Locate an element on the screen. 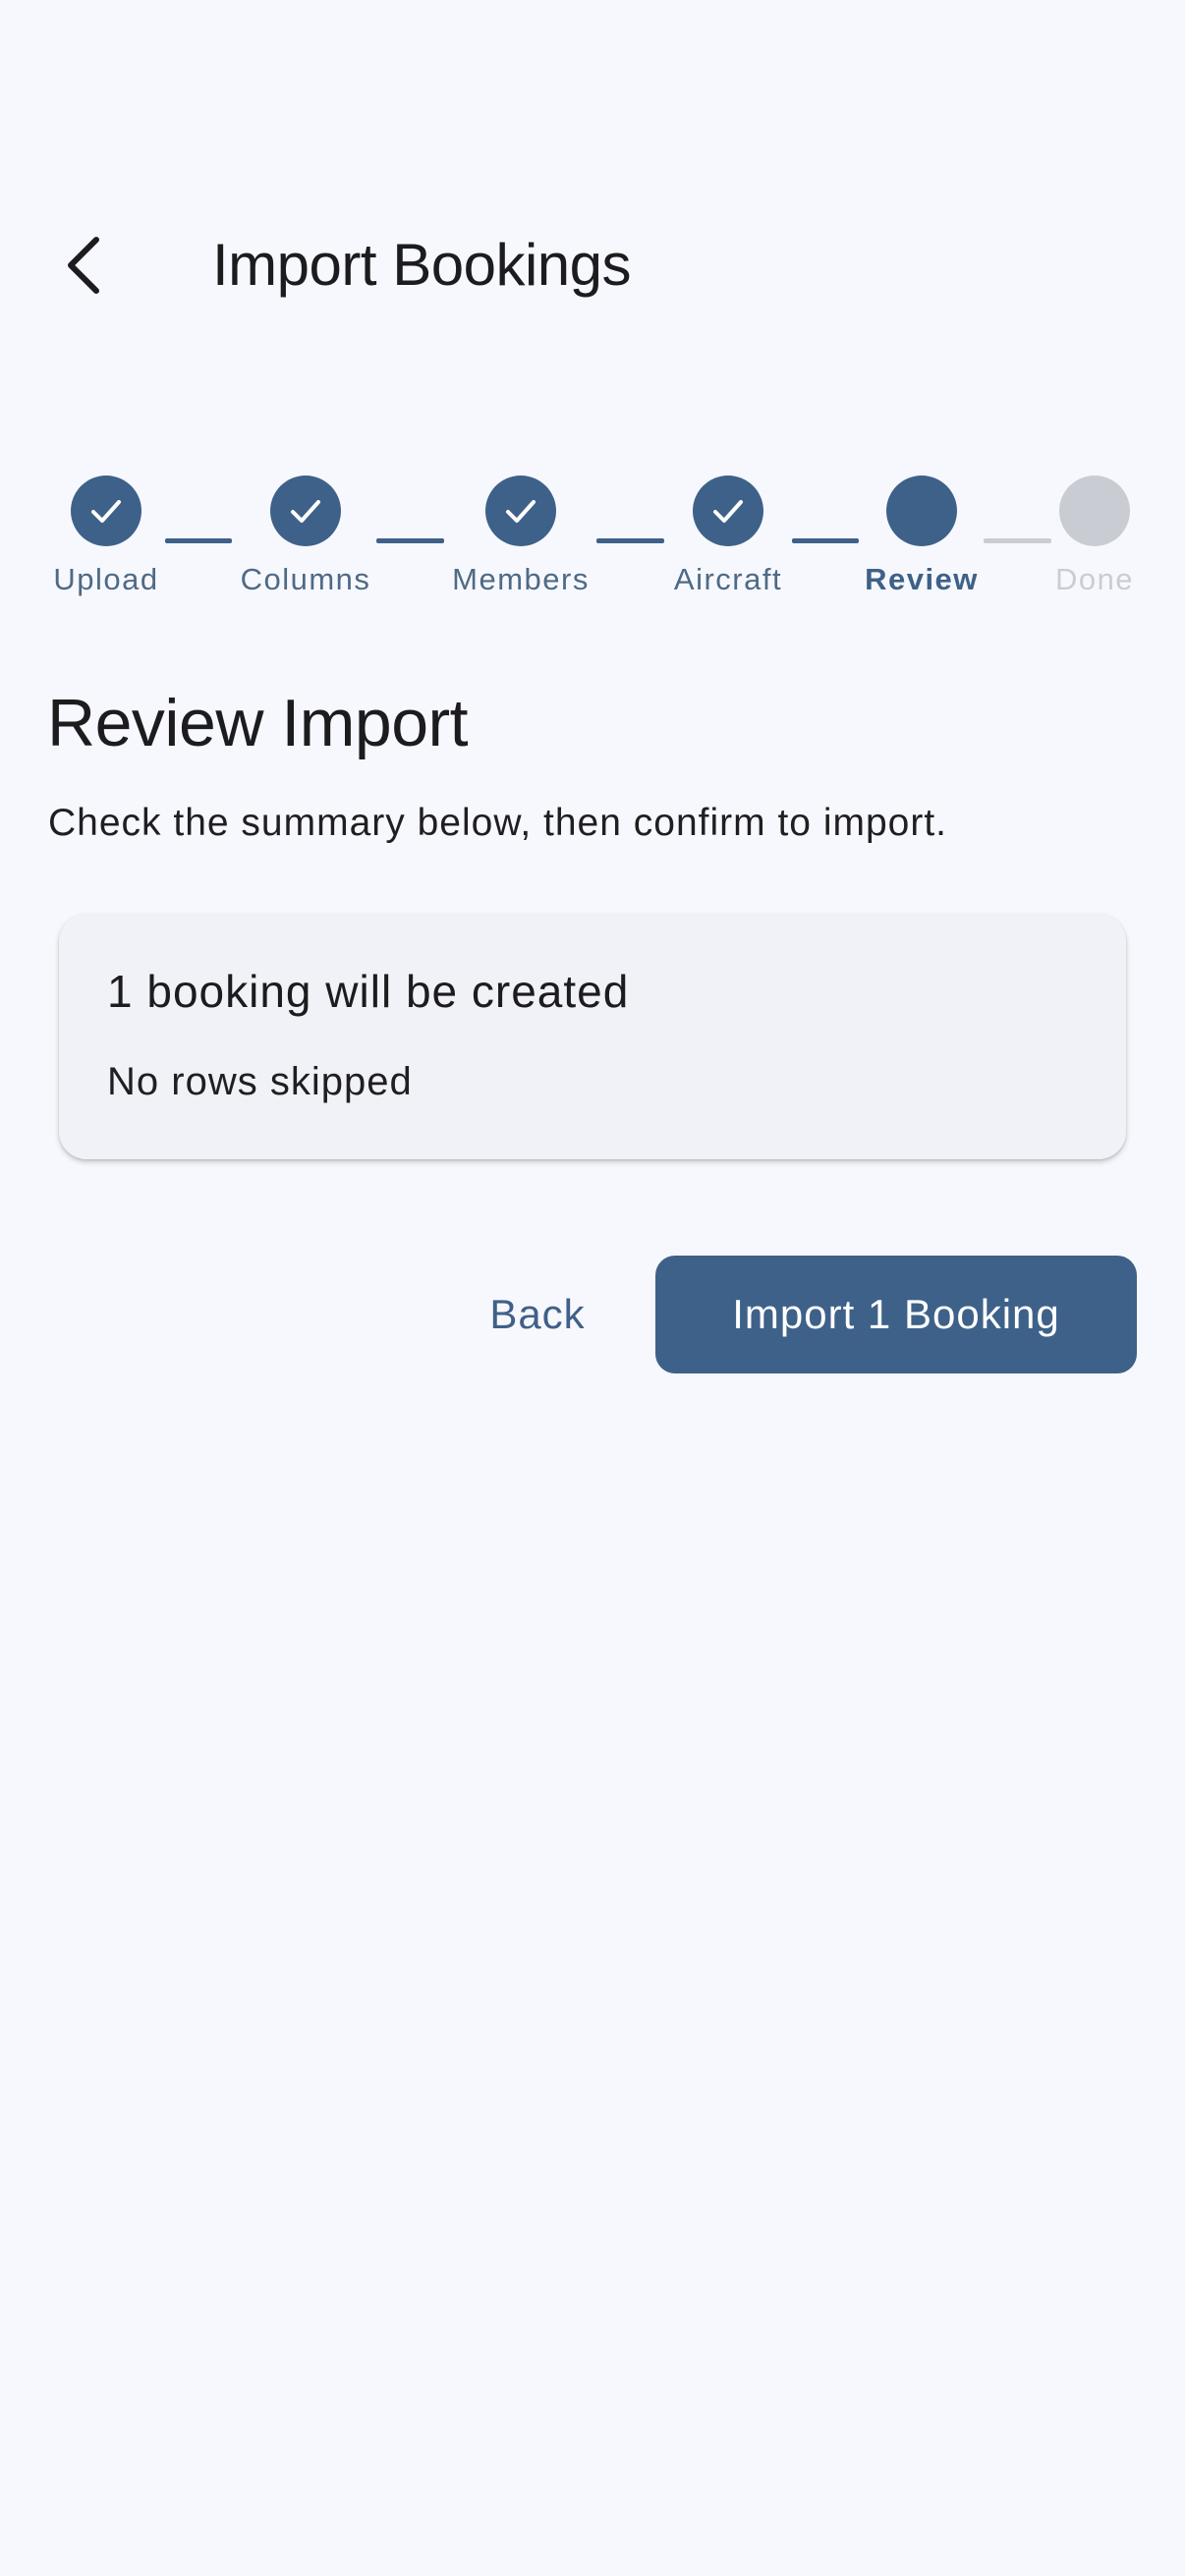 The height and width of the screenshot is (2576, 1185). import-stepper: Upload Columns Members Aircraft Review Done is located at coordinates (592, 544).